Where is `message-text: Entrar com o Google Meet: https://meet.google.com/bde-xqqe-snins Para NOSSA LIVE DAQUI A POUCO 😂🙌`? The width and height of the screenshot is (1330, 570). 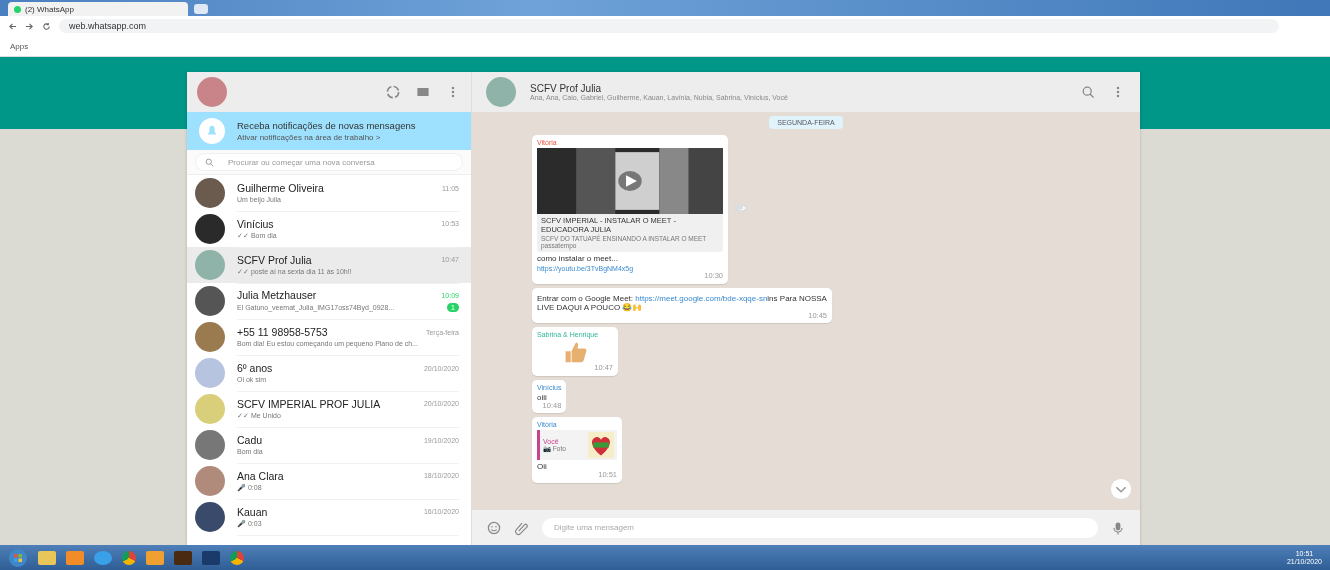 message-text: Entrar com o Google Meet: https://meet.google.com/bde-xqqe-snins Para NOSSA LIVE DAQUI A POUCO 😂🙌 is located at coordinates (682, 302).